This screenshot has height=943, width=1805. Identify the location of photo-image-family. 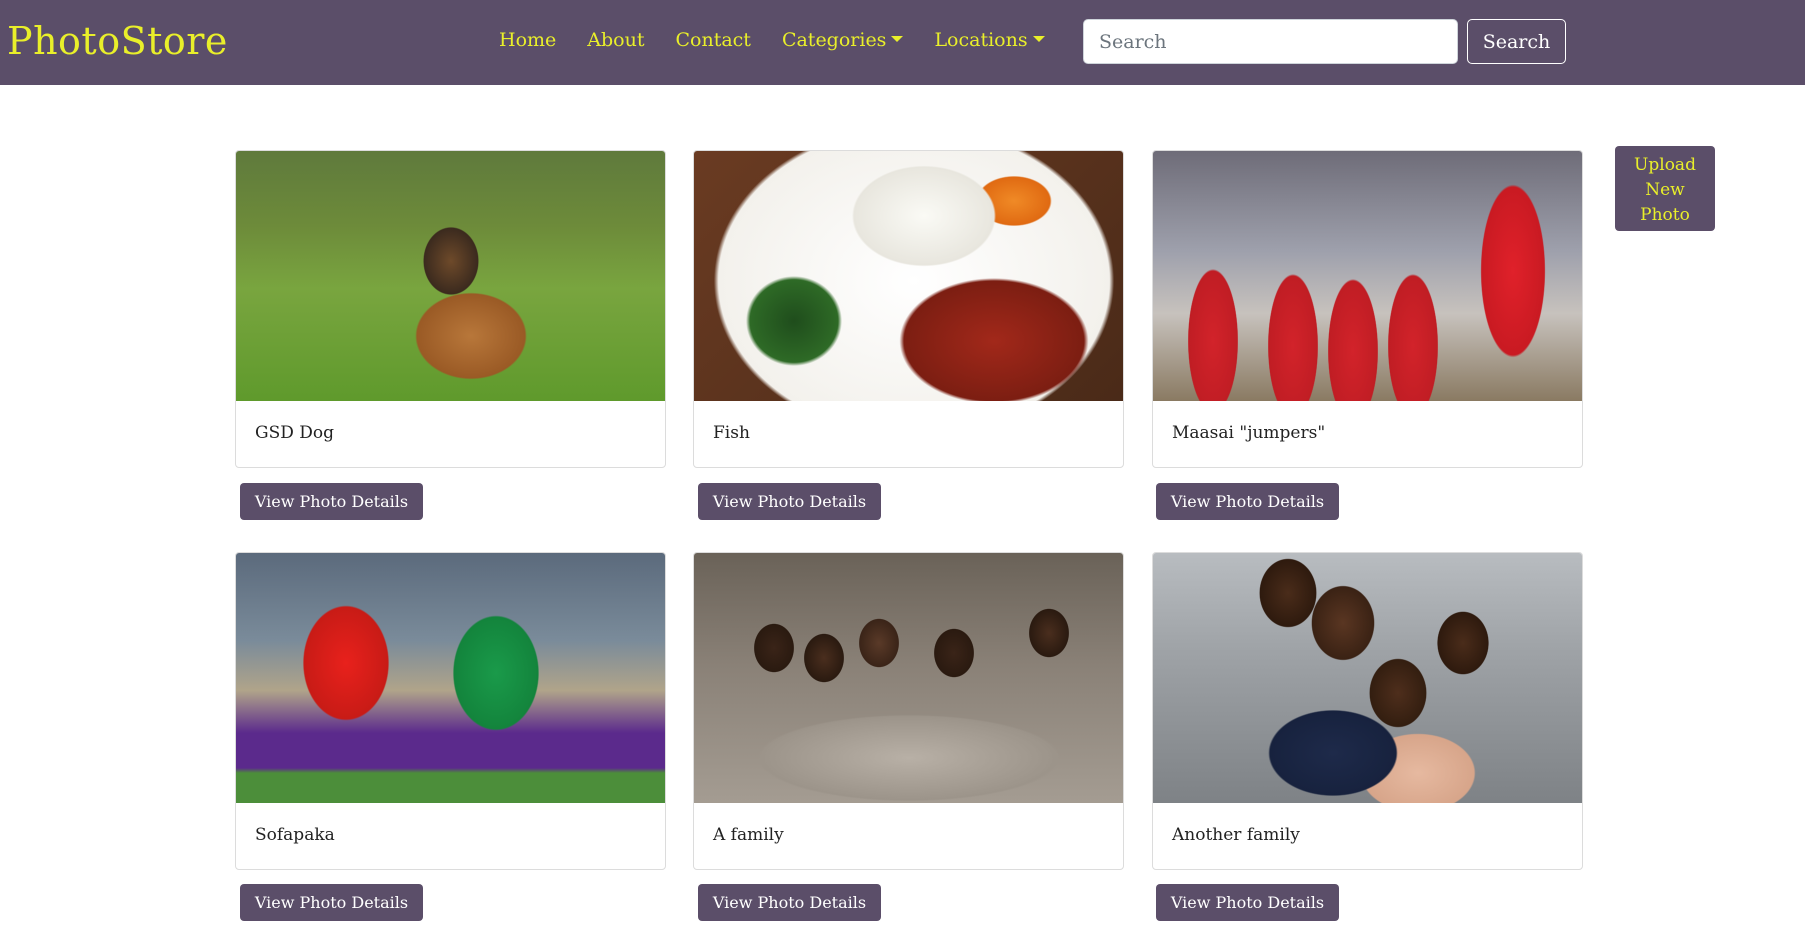
(908, 678).